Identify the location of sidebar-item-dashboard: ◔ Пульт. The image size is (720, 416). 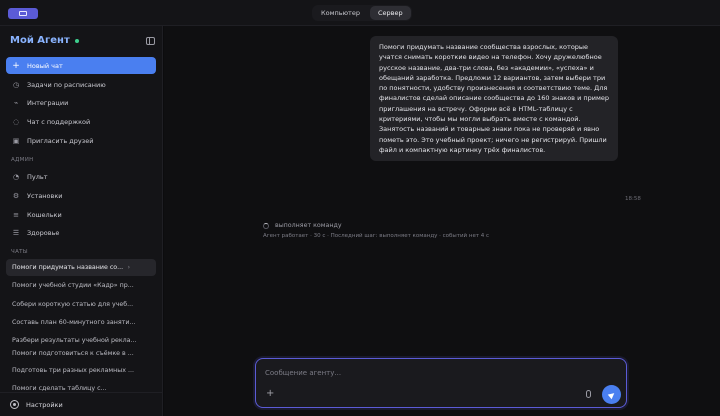
(81, 176).